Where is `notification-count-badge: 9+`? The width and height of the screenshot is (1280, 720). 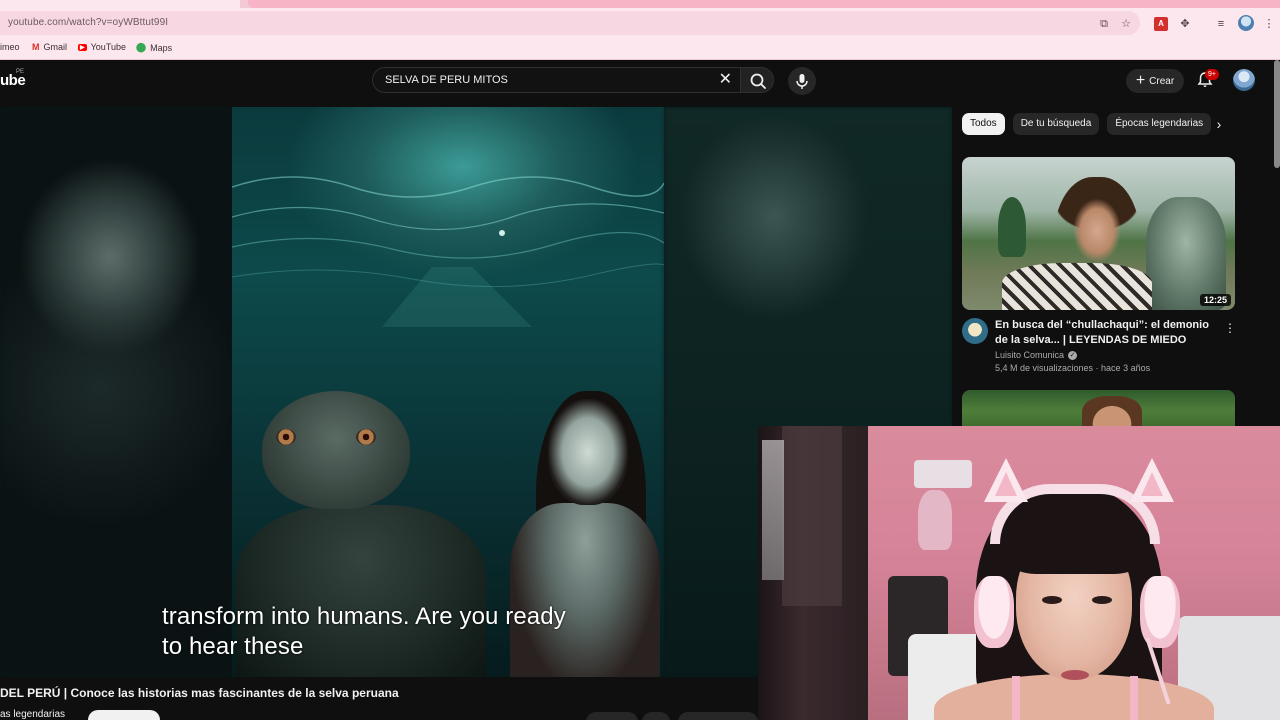 notification-count-badge: 9+ is located at coordinates (1212, 74).